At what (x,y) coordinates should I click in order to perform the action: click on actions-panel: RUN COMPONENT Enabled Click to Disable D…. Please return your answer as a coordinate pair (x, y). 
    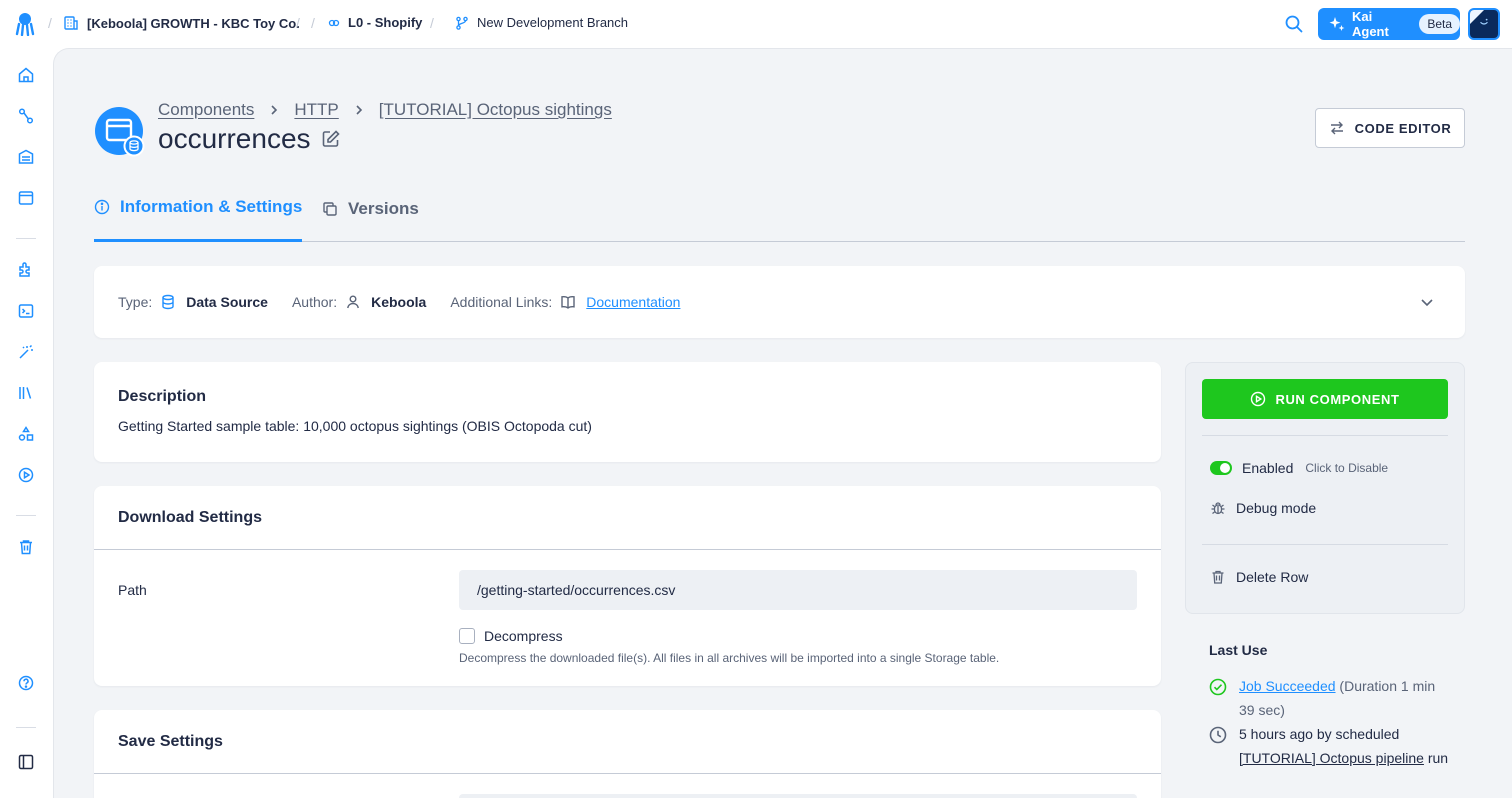
    Looking at the image, I should click on (1325, 488).